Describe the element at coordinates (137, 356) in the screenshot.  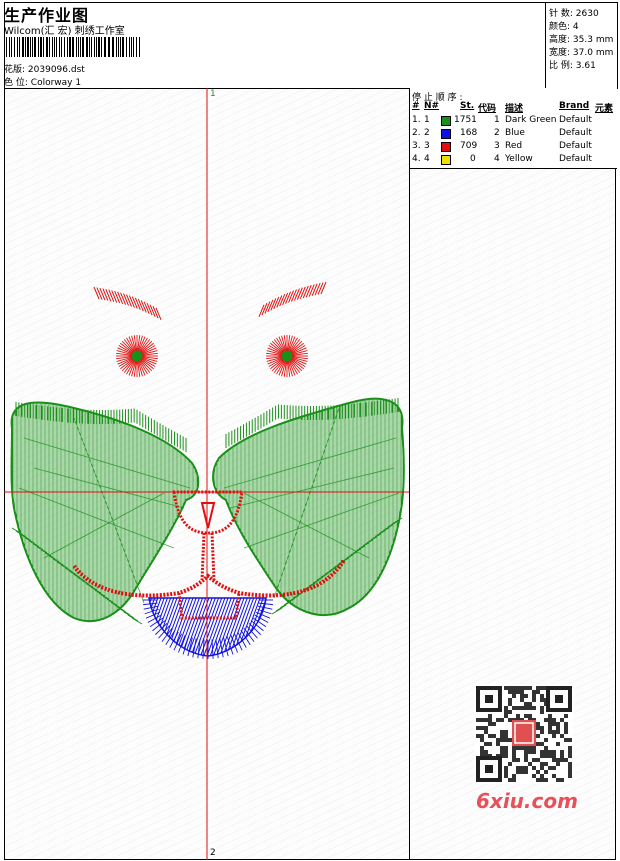
I see `left-eye` at that location.